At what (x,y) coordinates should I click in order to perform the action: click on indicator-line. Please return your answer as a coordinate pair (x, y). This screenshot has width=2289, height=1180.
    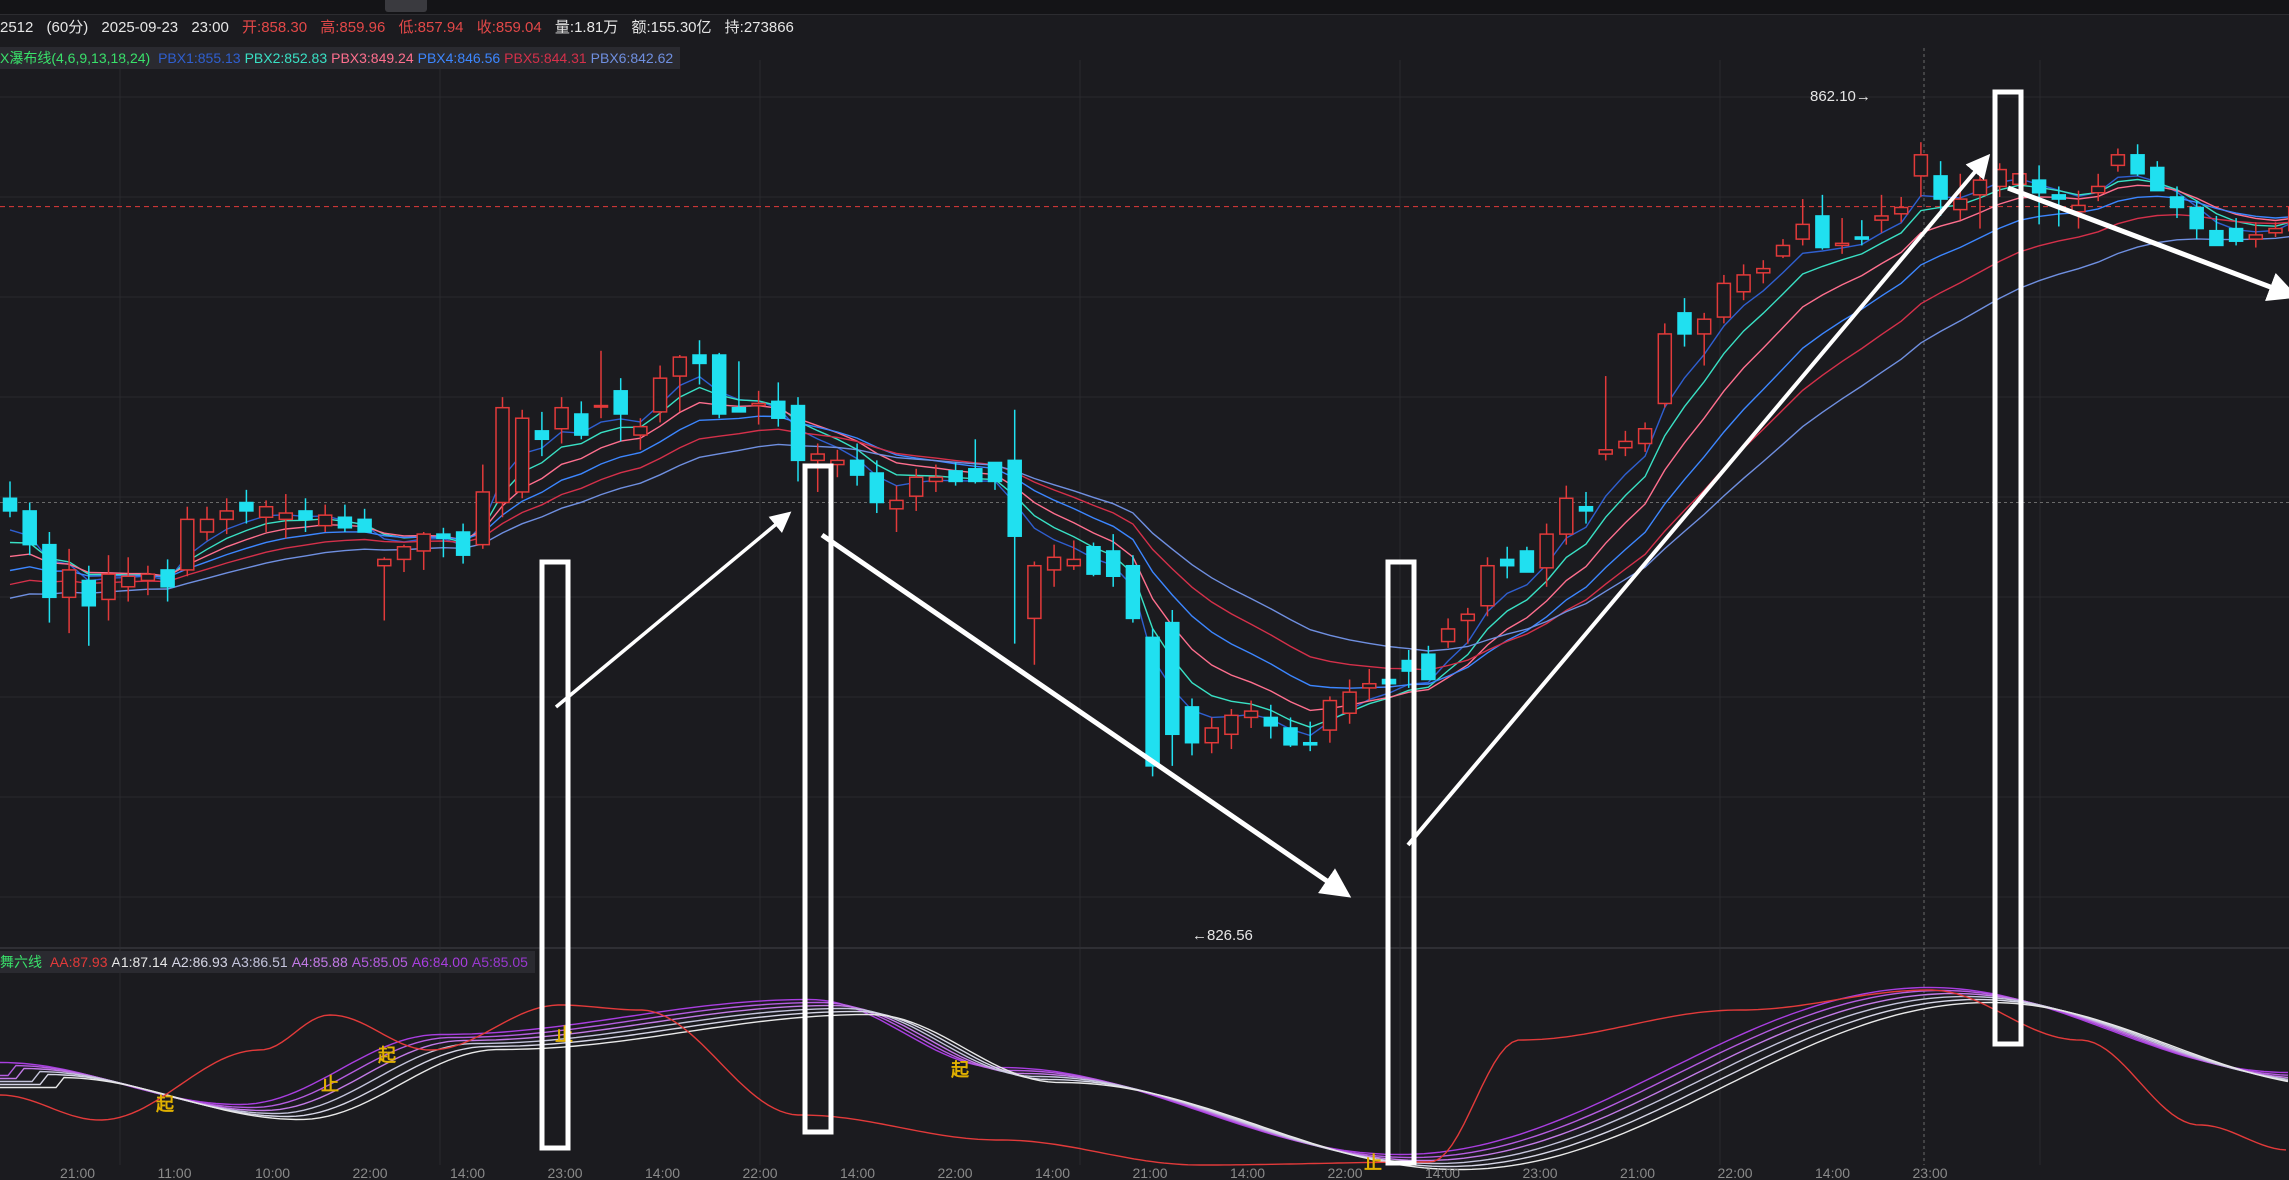
    Looking at the image, I should click on (1144, 1074).